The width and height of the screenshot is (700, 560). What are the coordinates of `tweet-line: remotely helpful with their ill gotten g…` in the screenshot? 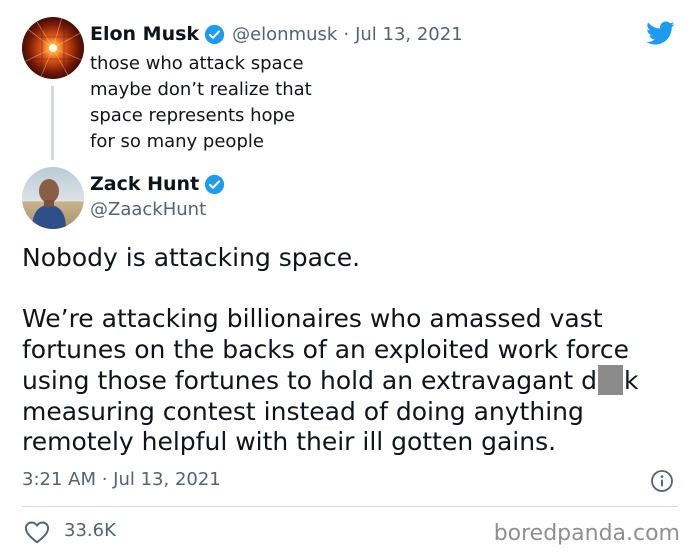 It's located at (289, 441).